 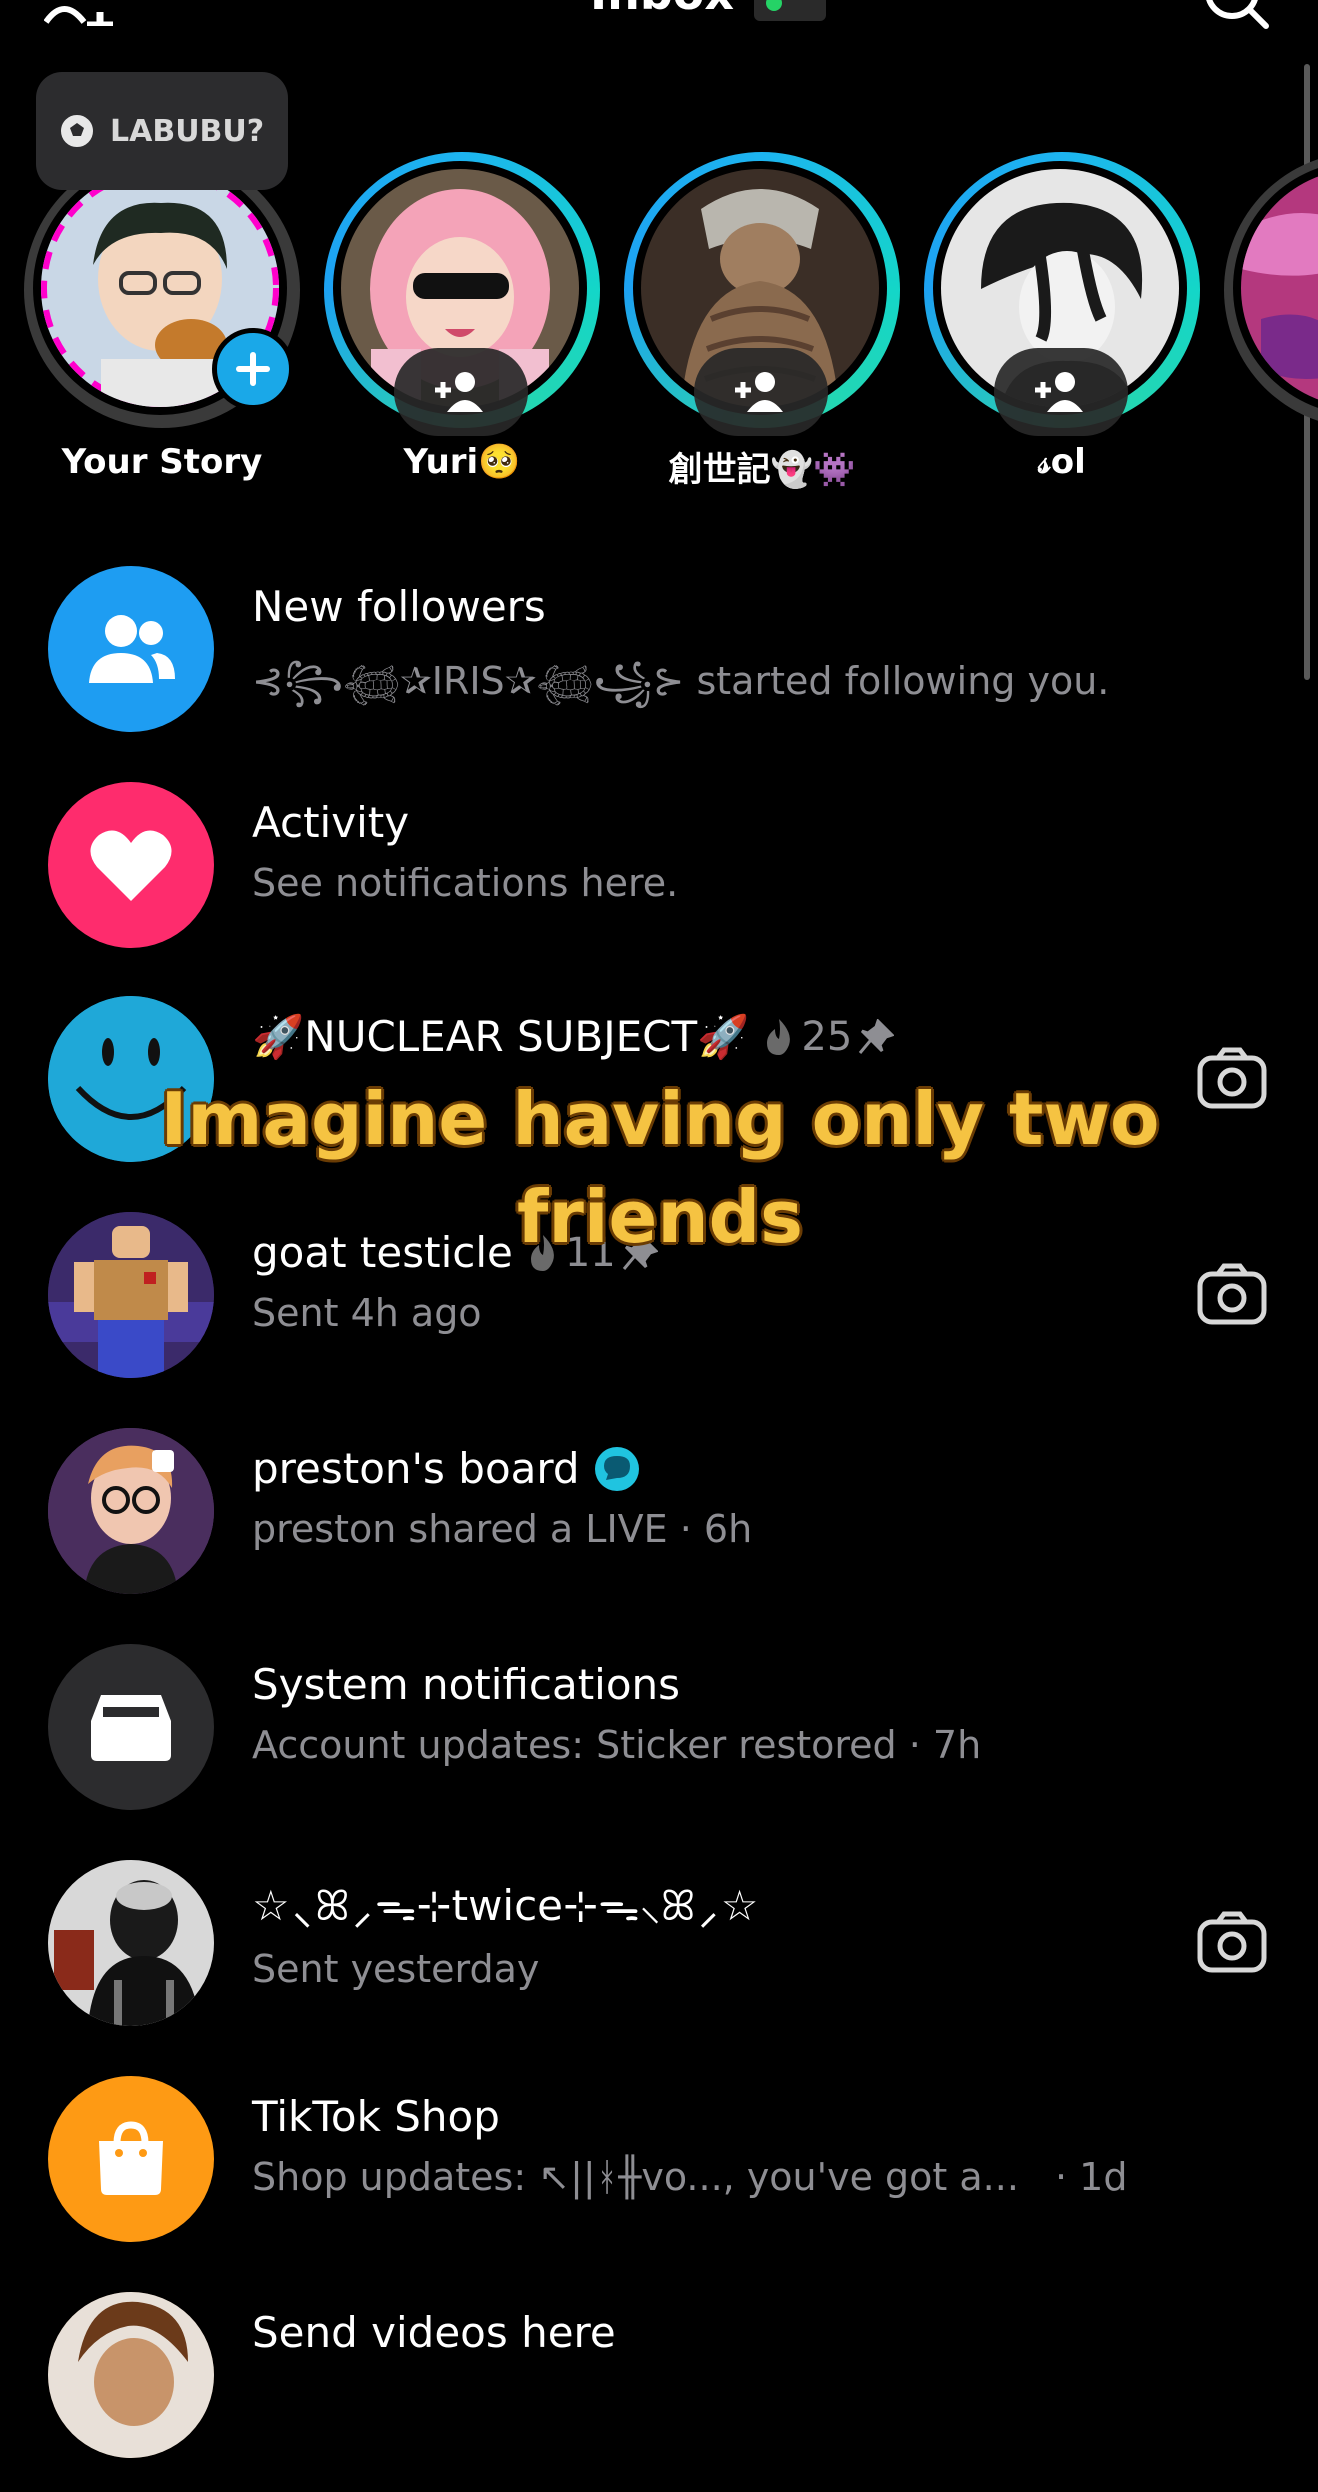 I want to click on masked-avatar-icon, so click(x=131, y=1943).